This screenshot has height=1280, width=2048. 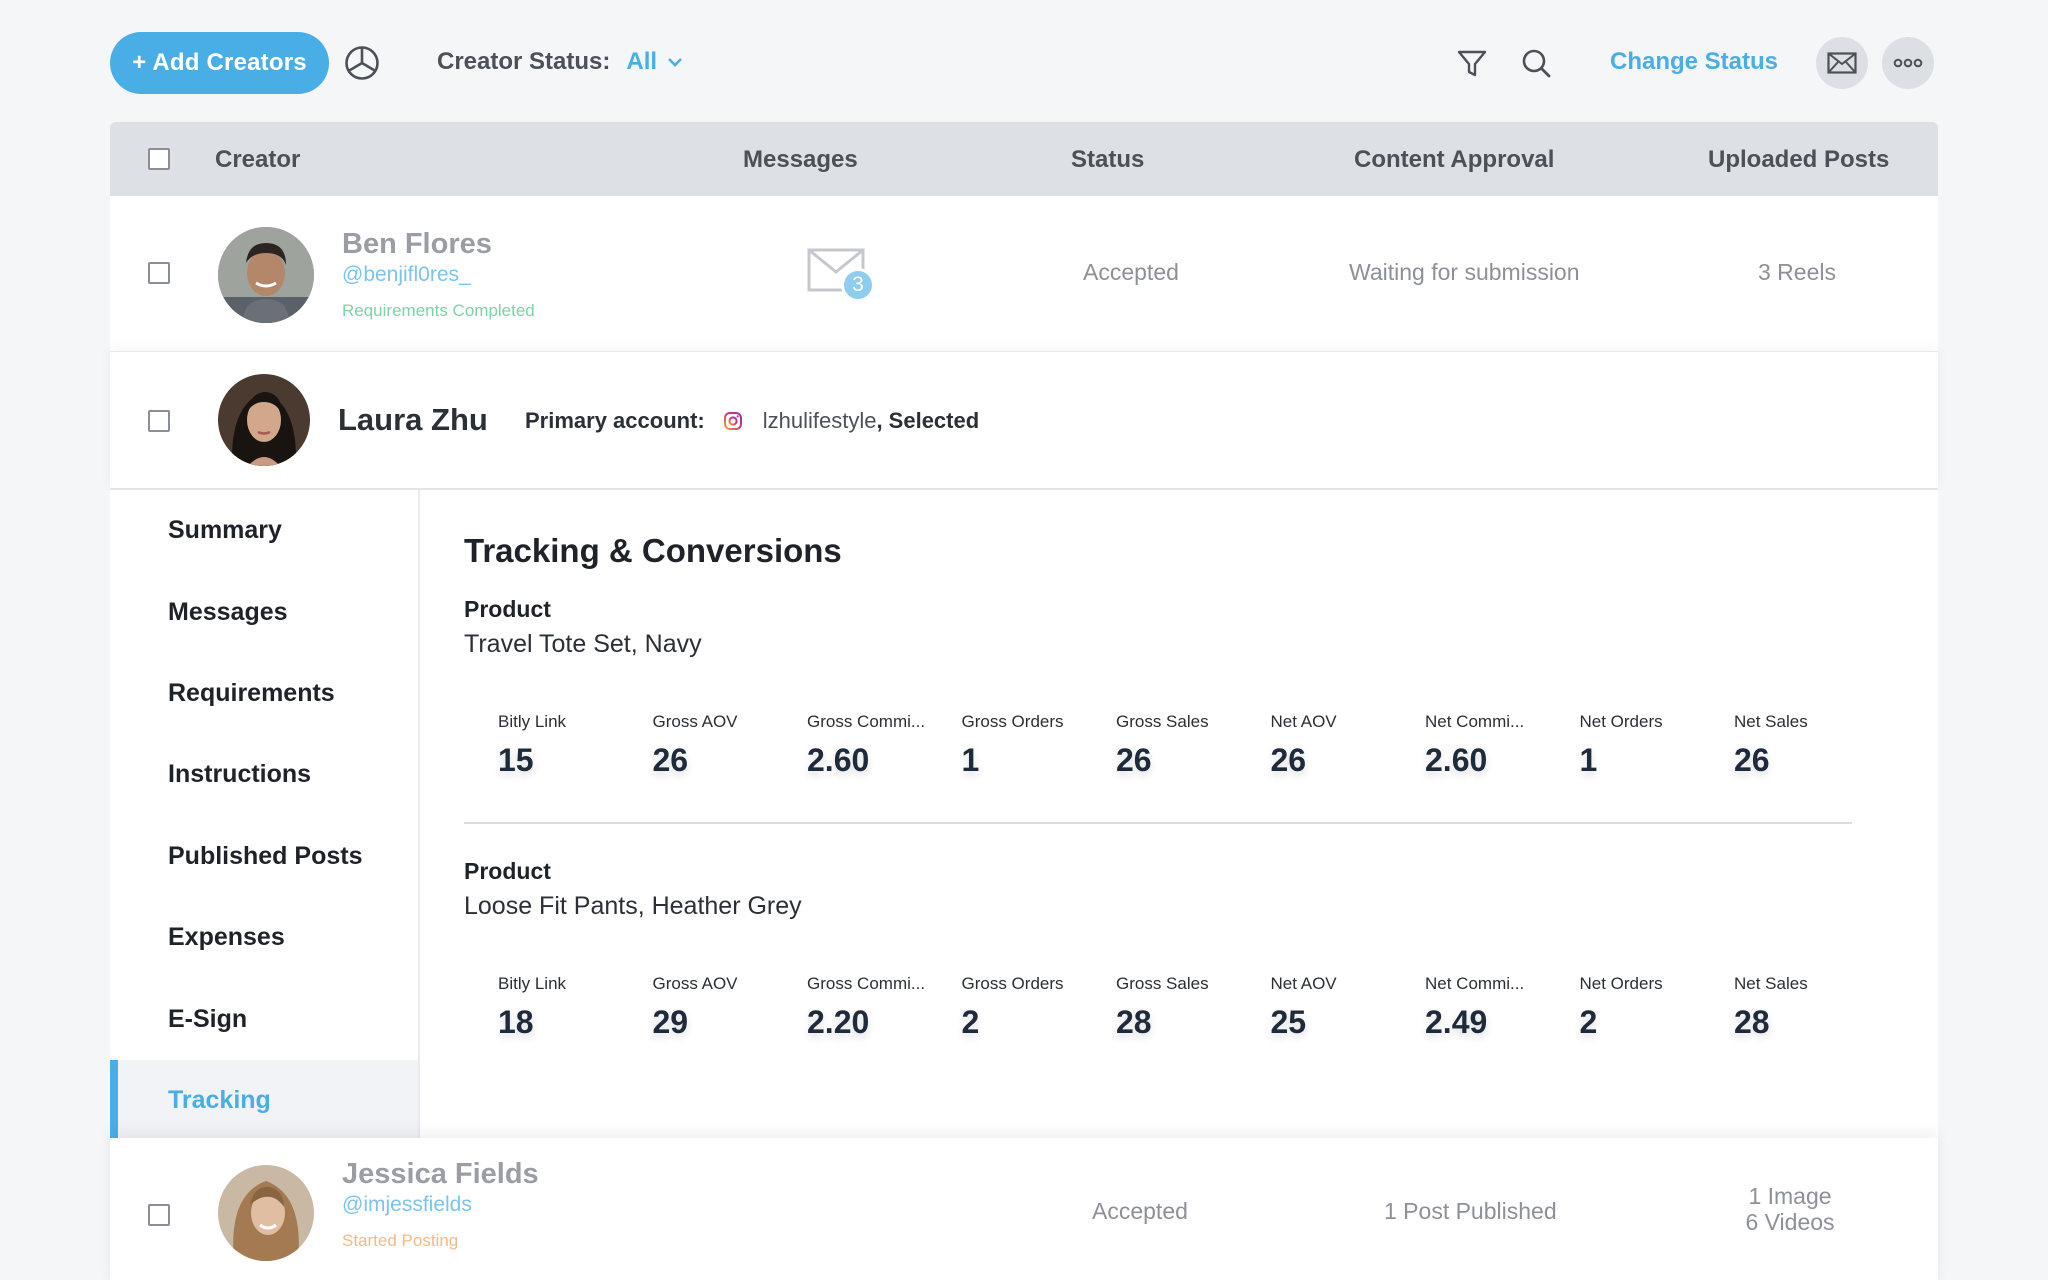 What do you see at coordinates (264, 1100) in the screenshot?
I see `nav-item-tracking: Tracking` at bounding box center [264, 1100].